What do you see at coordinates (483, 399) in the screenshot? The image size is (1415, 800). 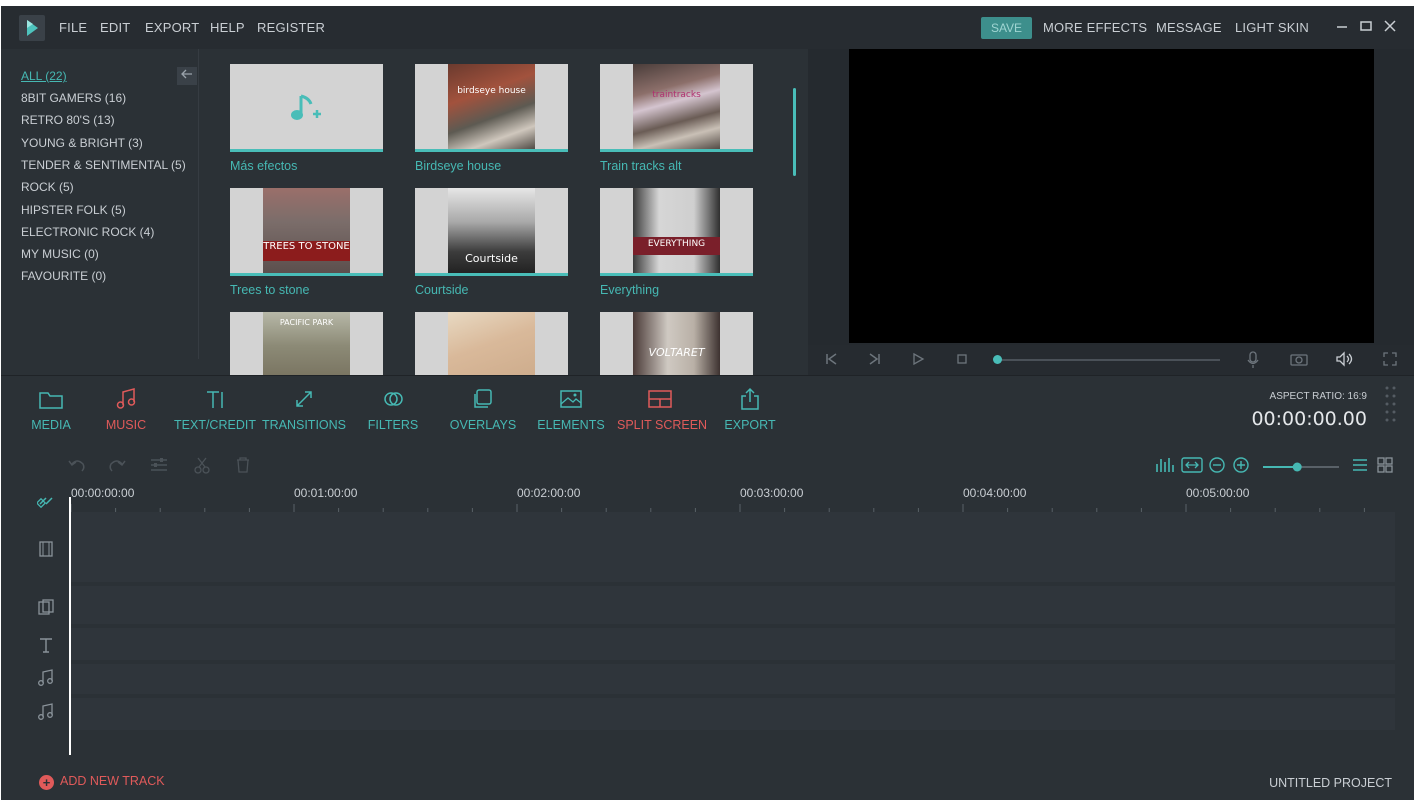 I see `overlays-icon` at bounding box center [483, 399].